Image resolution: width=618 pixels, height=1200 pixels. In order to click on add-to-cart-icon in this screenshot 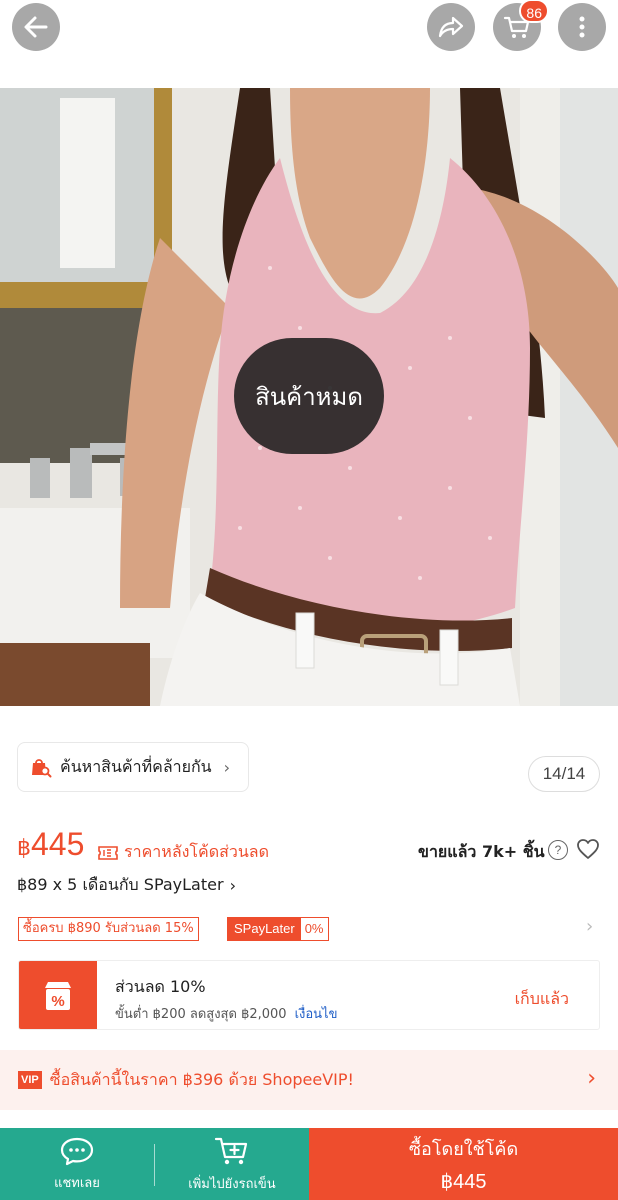, I will do `click(231, 1150)`.